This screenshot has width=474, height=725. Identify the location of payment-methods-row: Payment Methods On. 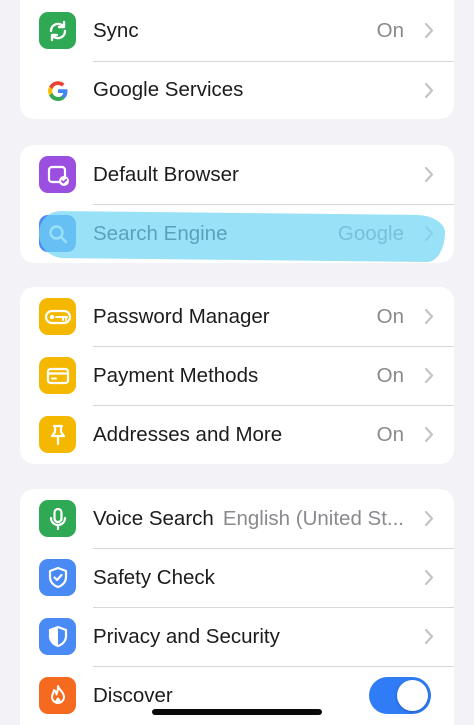
(237, 375).